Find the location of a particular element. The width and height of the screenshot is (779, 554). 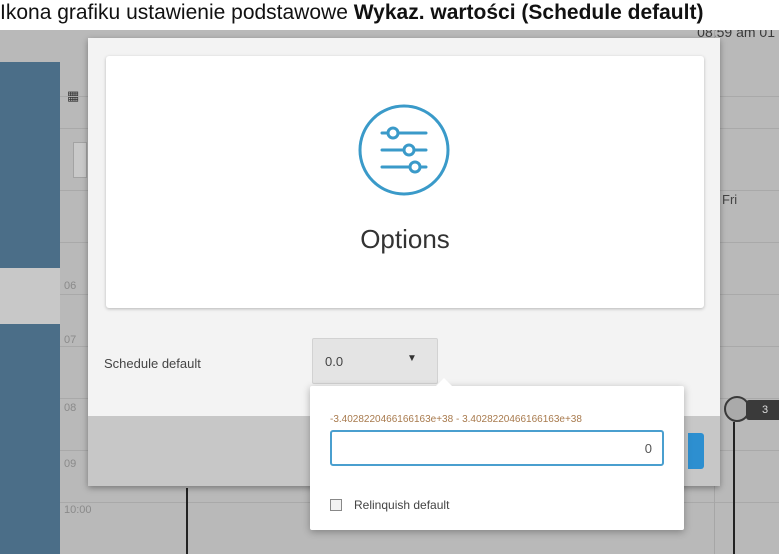

caption-tail: (Schedule default) is located at coordinates (612, 12).